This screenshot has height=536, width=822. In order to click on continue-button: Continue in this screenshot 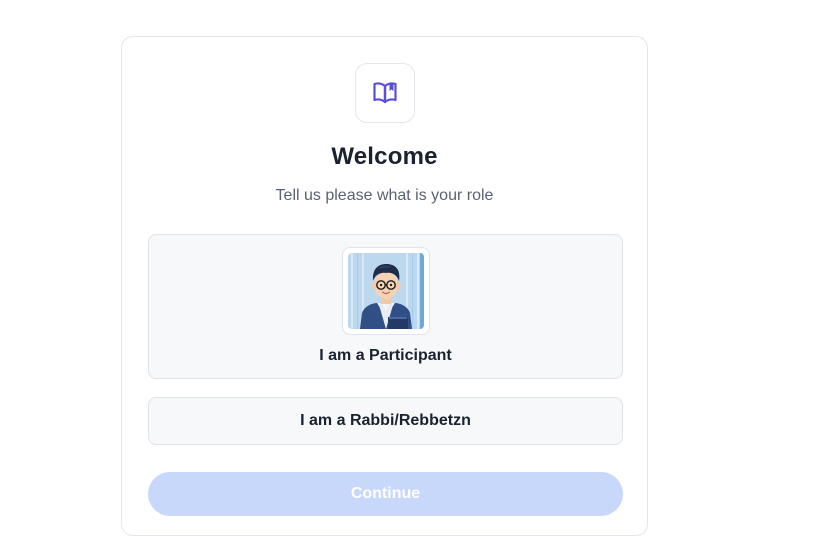, I will do `click(385, 494)`.